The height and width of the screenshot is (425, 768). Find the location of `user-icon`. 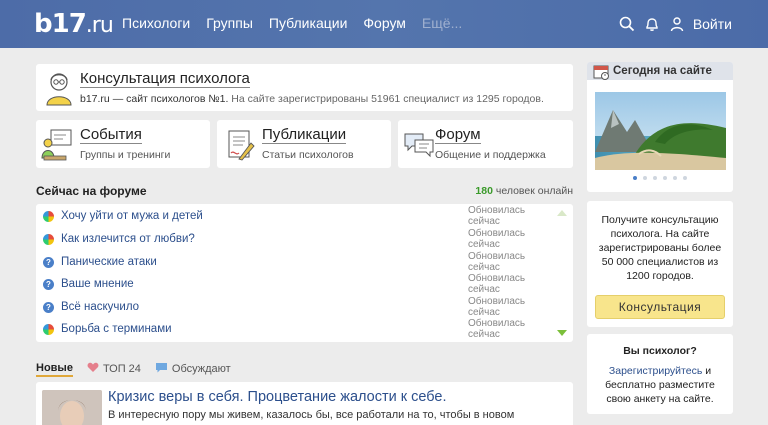

user-icon is located at coordinates (677, 24).